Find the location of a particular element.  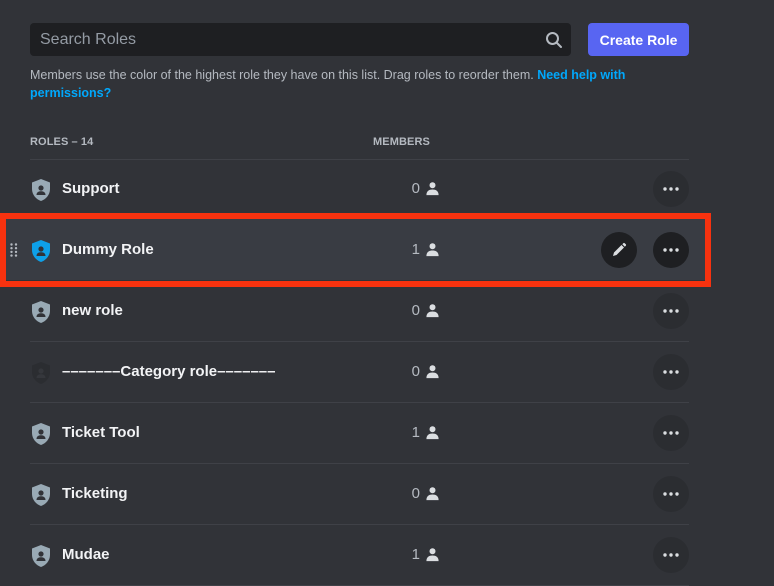

role-row: Ticket Tool 1 is located at coordinates (359, 433).